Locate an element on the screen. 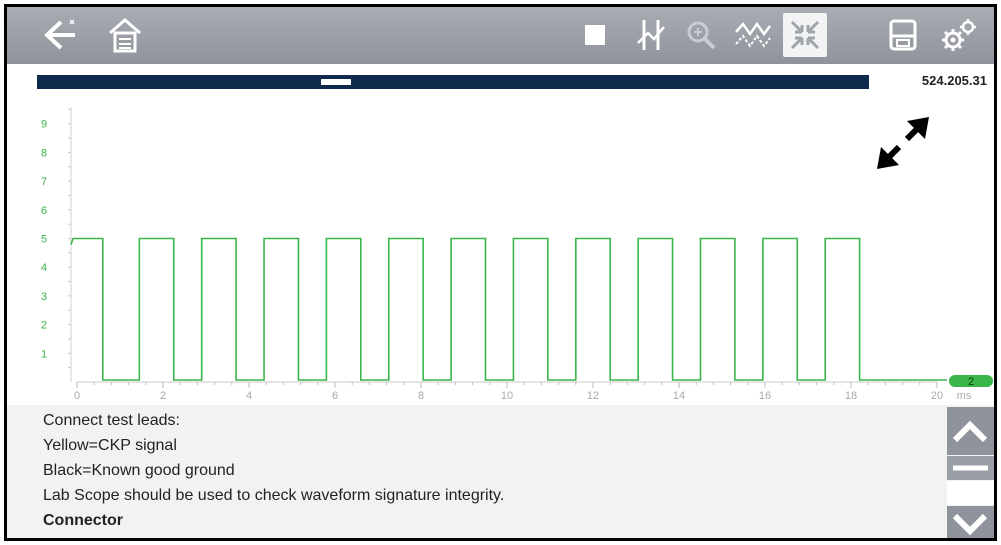 The height and width of the screenshot is (545, 1001). y-tick-label: 6 is located at coordinates (44, 211).